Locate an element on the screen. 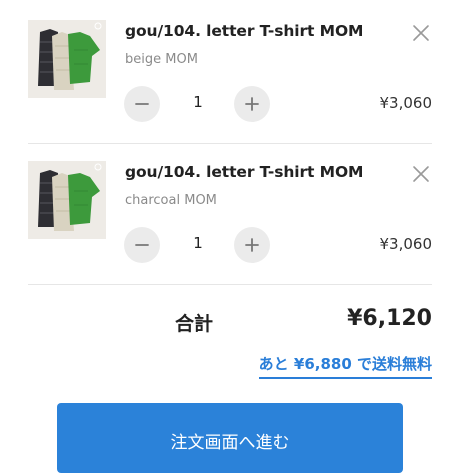 This screenshot has width=460, height=473. total-label: 合計 is located at coordinates (194, 324).